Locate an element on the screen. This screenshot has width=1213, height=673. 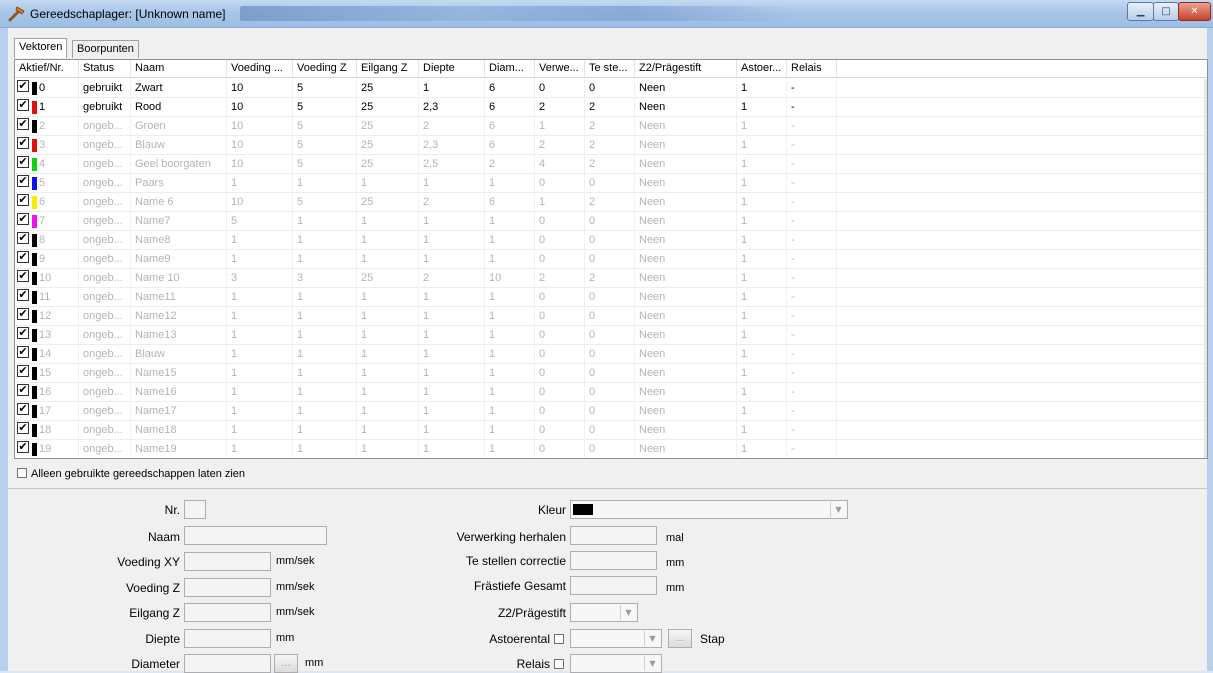
table-row: ✔ 3 ongeb... Blauw 10 5 25 2,3 6 2 2 Neen 1- is located at coordinates (611, 145).